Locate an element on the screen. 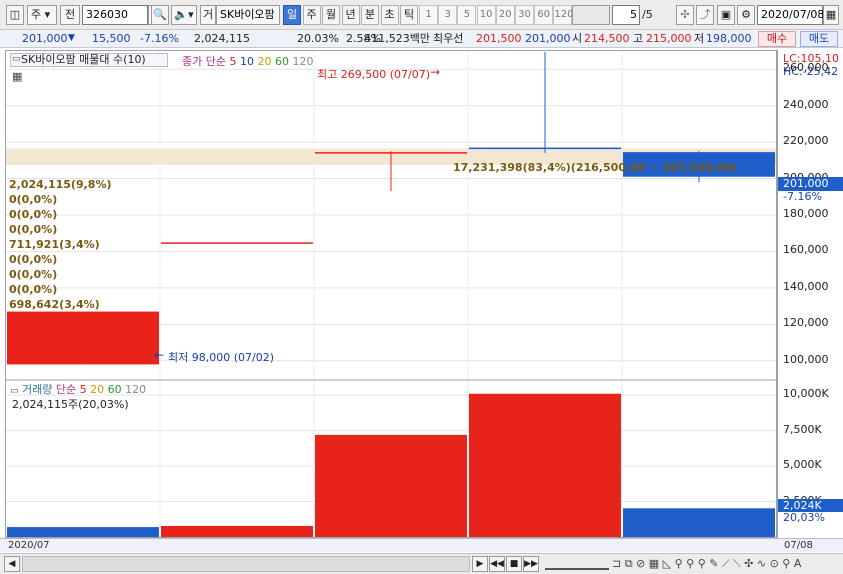 The image size is (843, 574). crosshair-icon: ✣ is located at coordinates (685, 15).